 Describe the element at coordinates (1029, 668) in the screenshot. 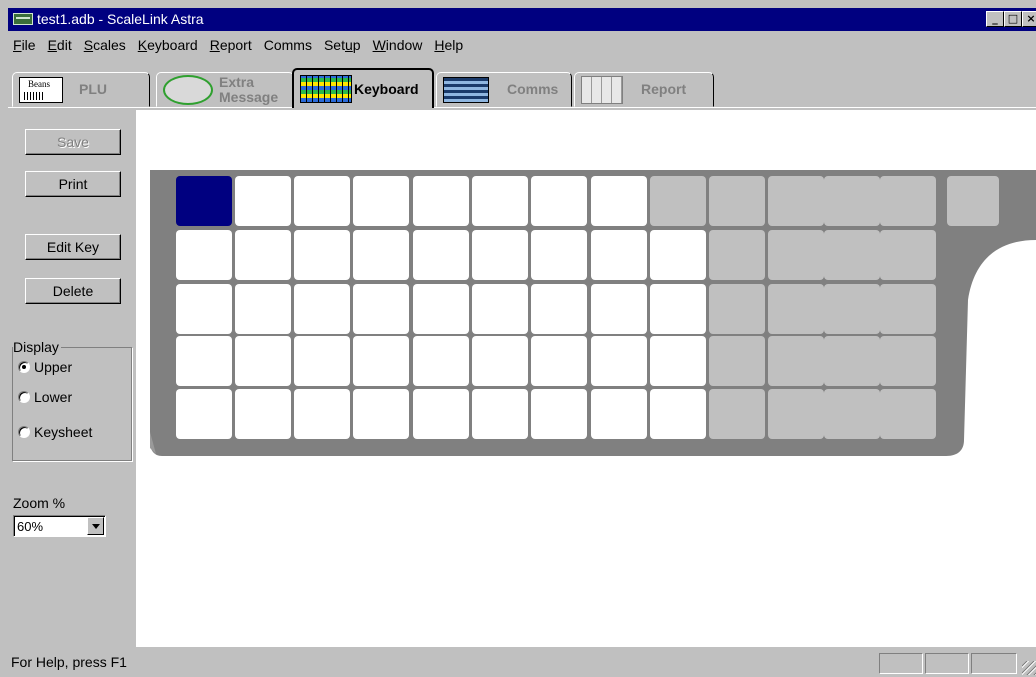

I see `resize-grip-icon` at that location.